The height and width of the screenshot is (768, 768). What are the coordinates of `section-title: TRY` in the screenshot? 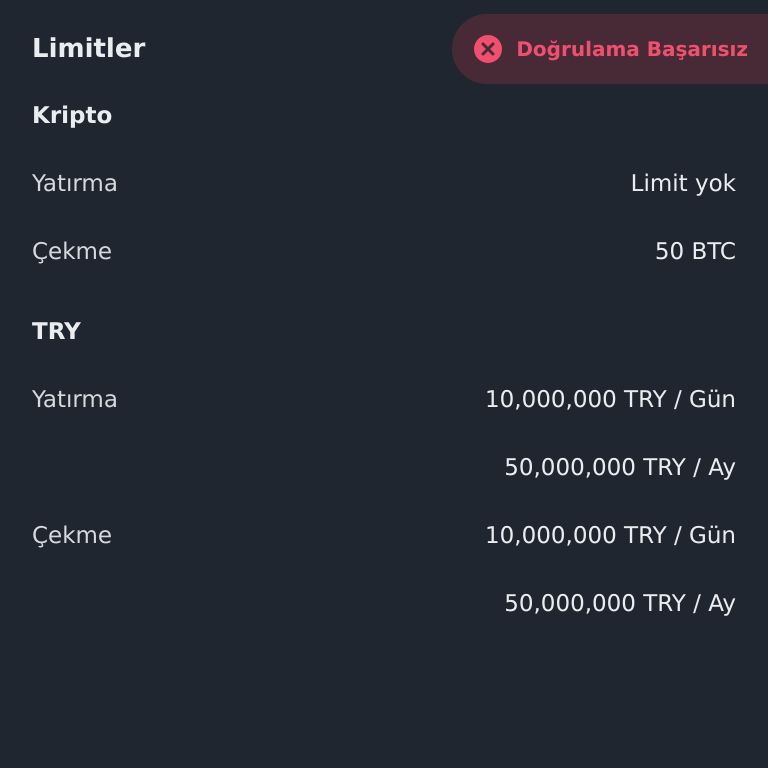 It's located at (56, 332).